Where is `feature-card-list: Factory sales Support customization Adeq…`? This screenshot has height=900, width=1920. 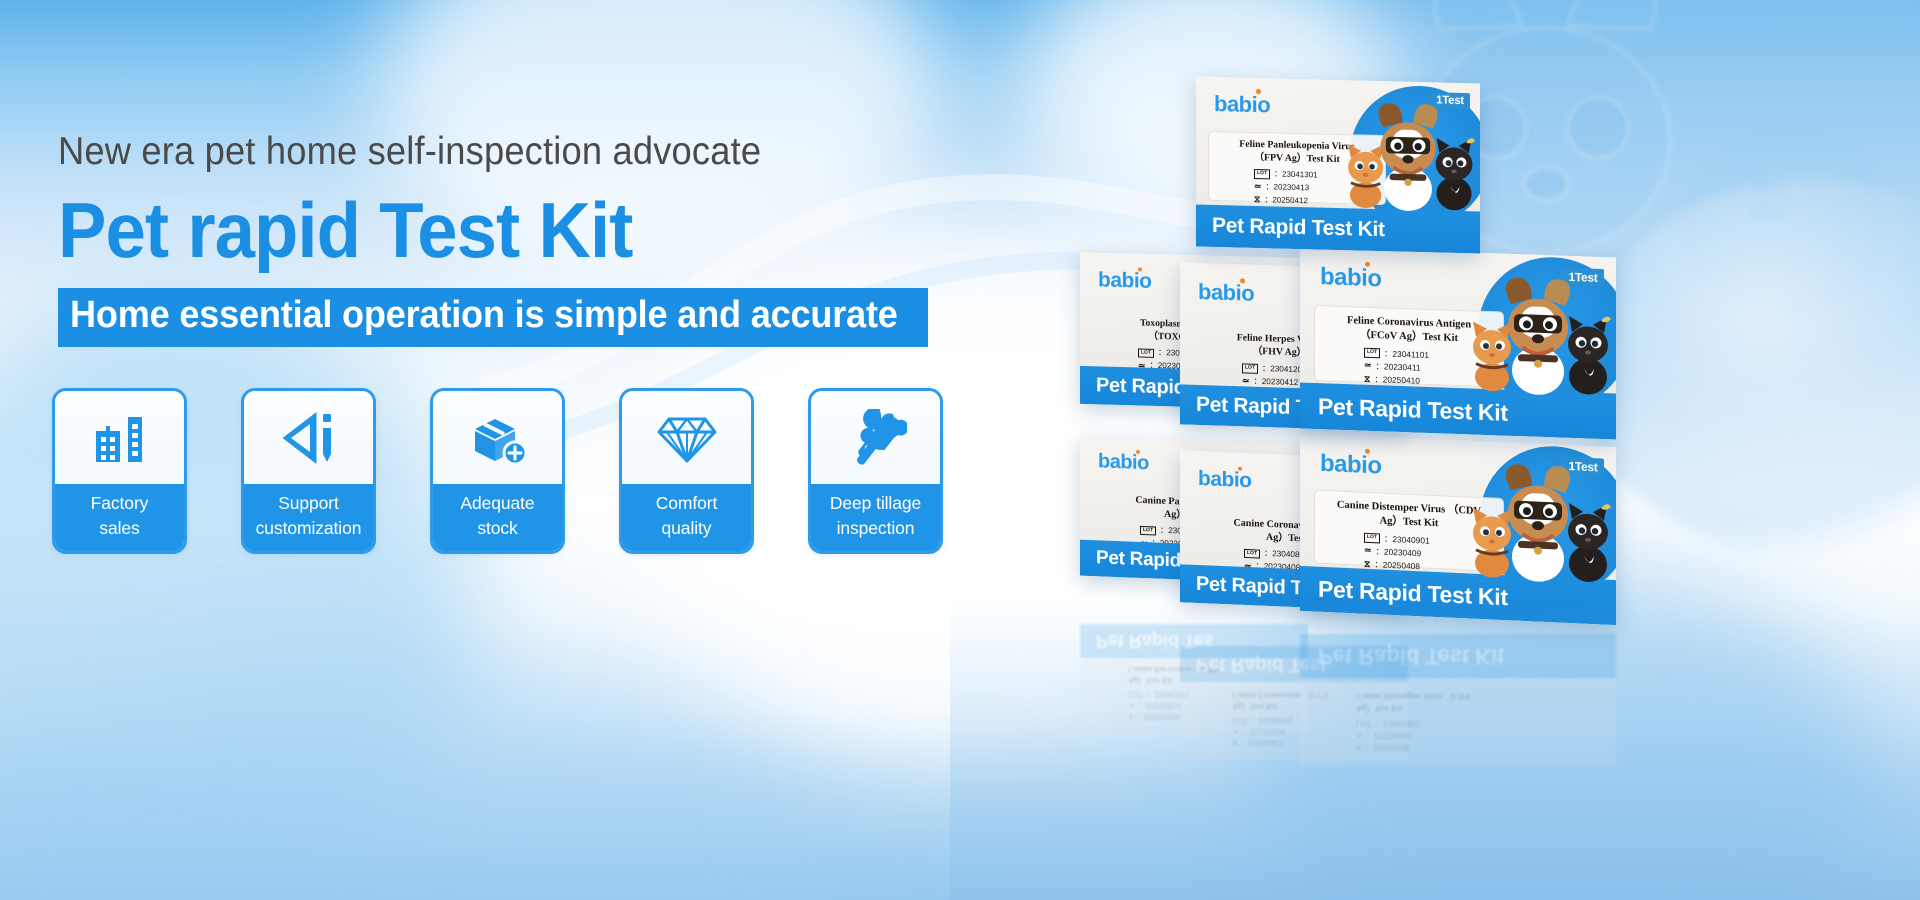
feature-card-list: Factory sales Support customization Adeq… is located at coordinates (497, 471).